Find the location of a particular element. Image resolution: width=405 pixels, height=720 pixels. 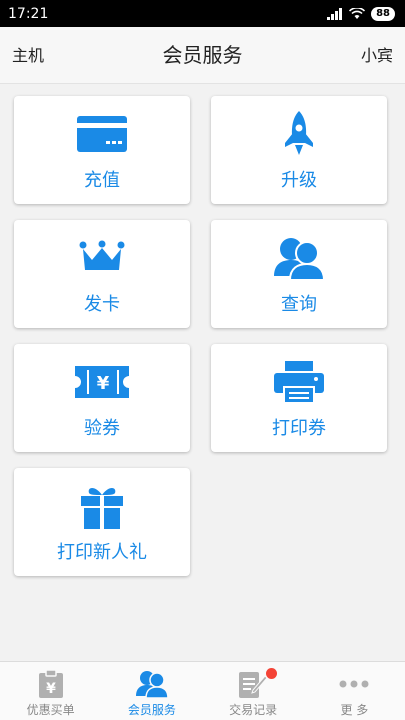

tile-query: 查询 is located at coordinates (299, 274).